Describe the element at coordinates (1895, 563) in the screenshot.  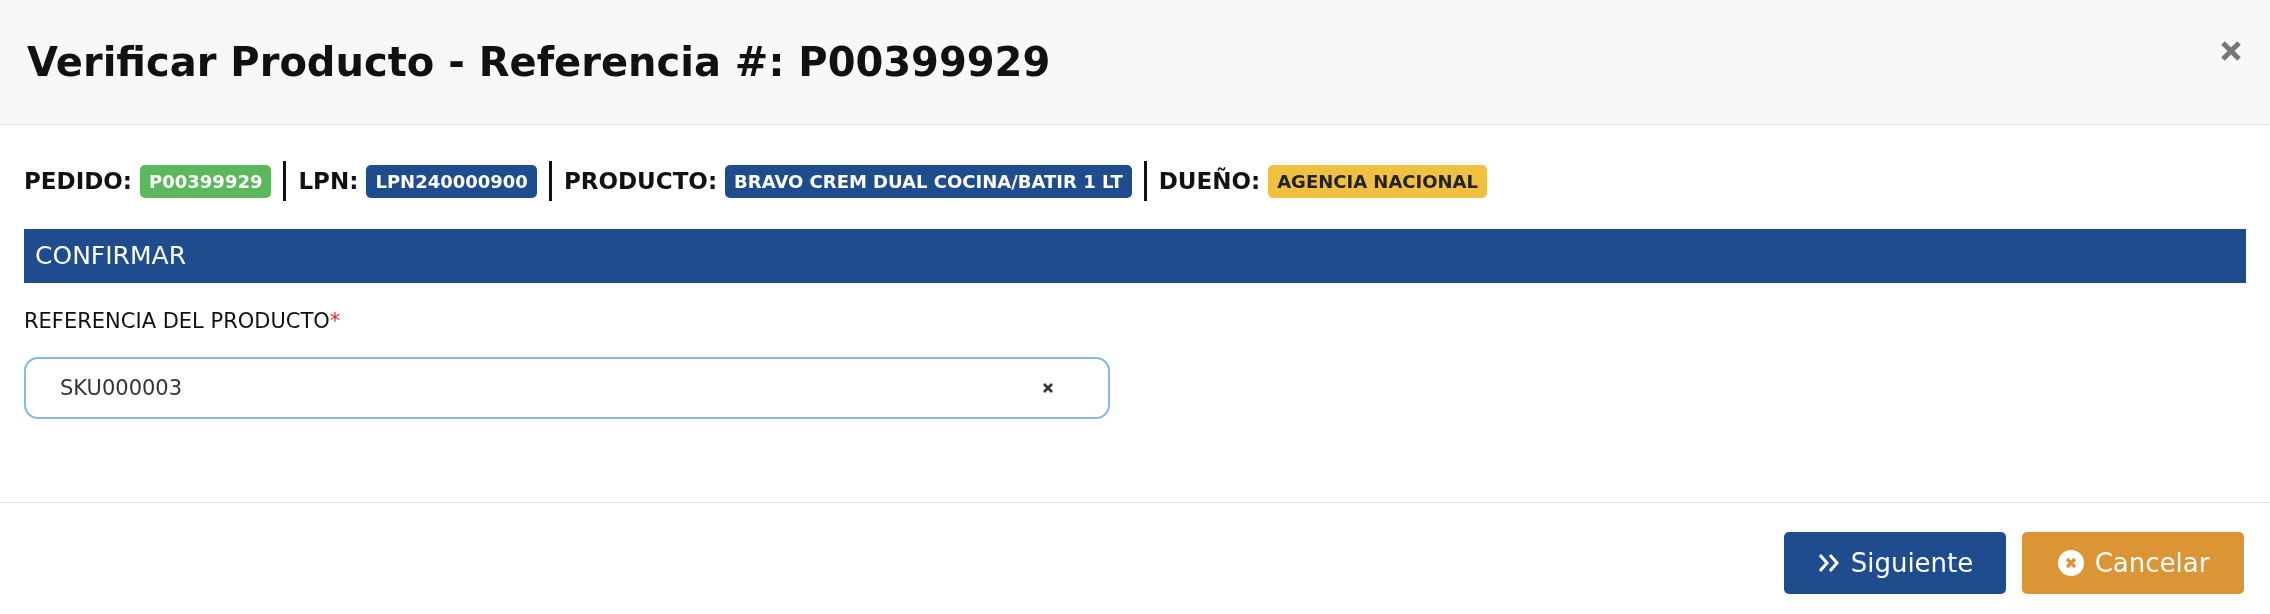
I see `next-button: Siguiente` at that location.